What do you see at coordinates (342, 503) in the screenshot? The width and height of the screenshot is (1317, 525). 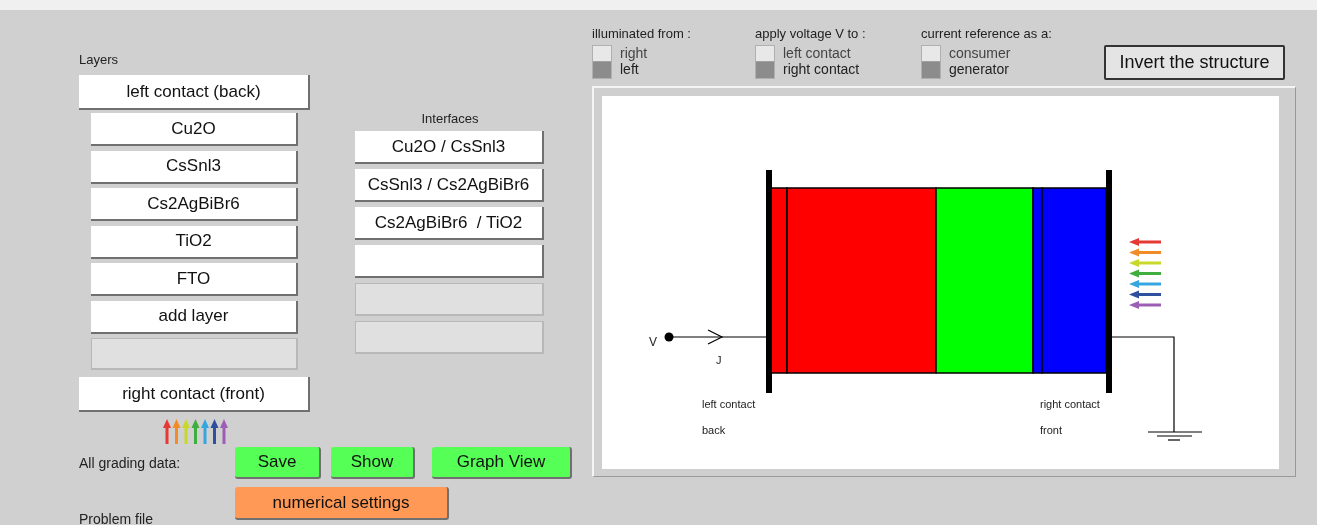 I see `numerical-settings-button: numerical settings` at bounding box center [342, 503].